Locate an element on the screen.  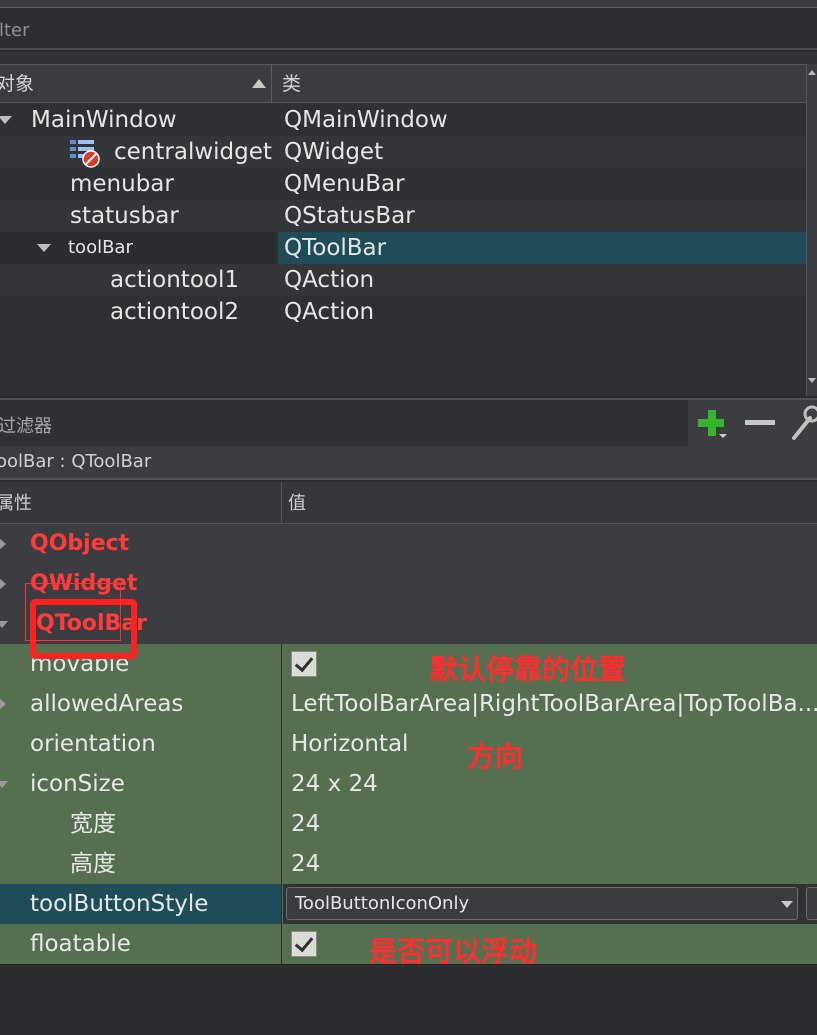
sort-ascending-icon is located at coordinates (259, 83).